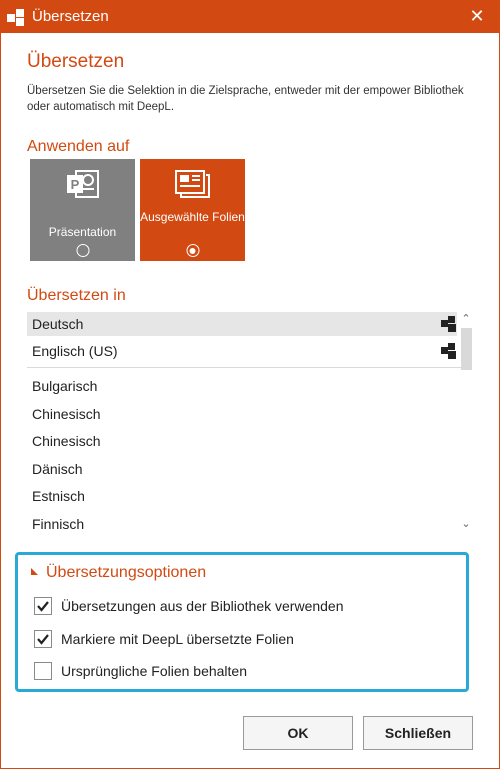 This screenshot has width=500, height=769. What do you see at coordinates (34, 571) in the screenshot?
I see `collapse-triangle-icon` at bounding box center [34, 571].